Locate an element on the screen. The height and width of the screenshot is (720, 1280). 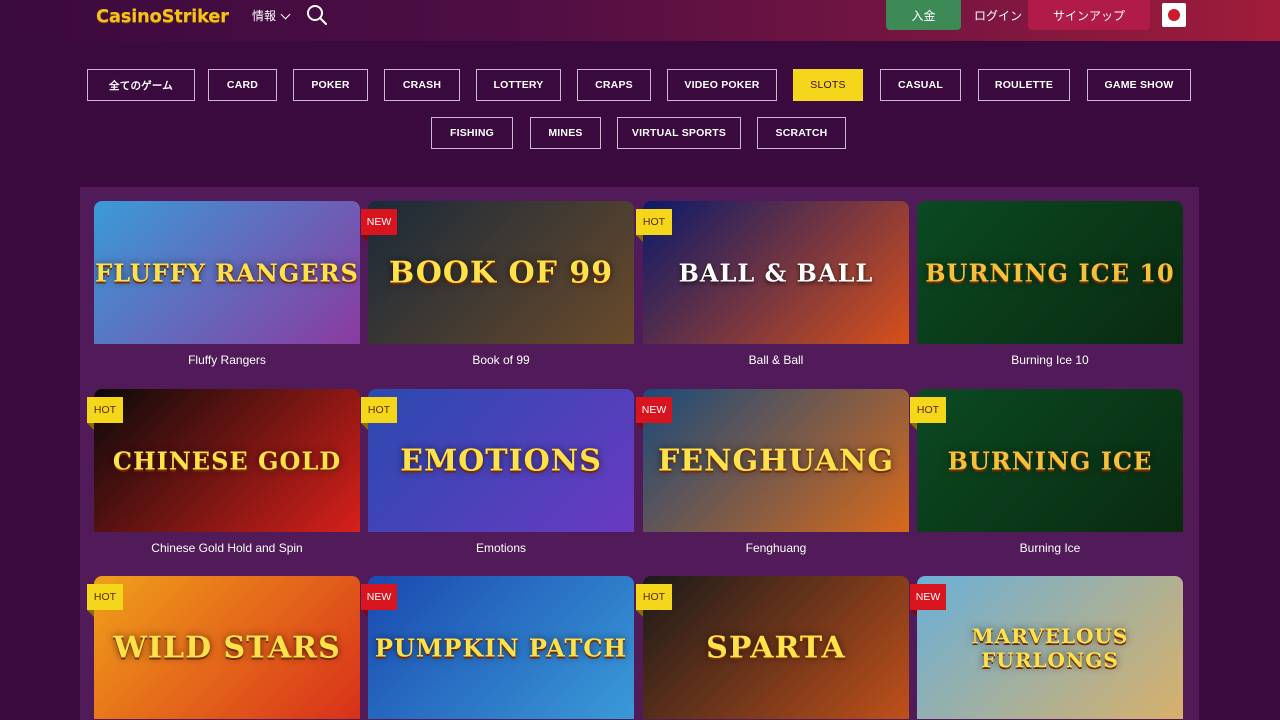
login-link: ログイン is located at coordinates (998, 15).